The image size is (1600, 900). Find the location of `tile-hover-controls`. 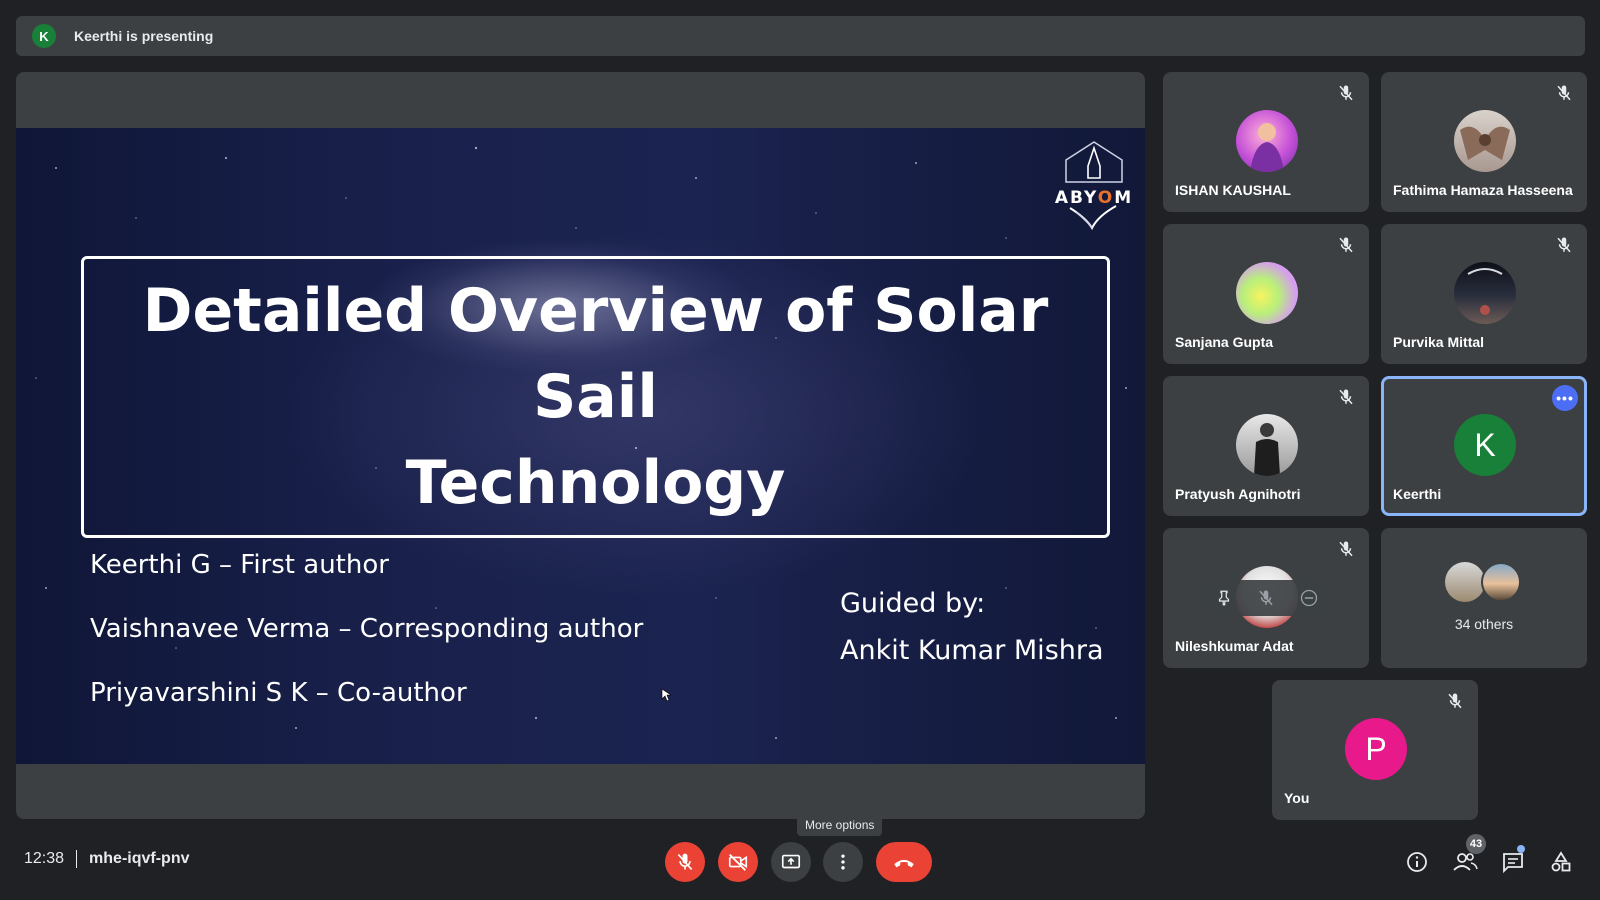

tile-hover-controls is located at coordinates (1267, 598).